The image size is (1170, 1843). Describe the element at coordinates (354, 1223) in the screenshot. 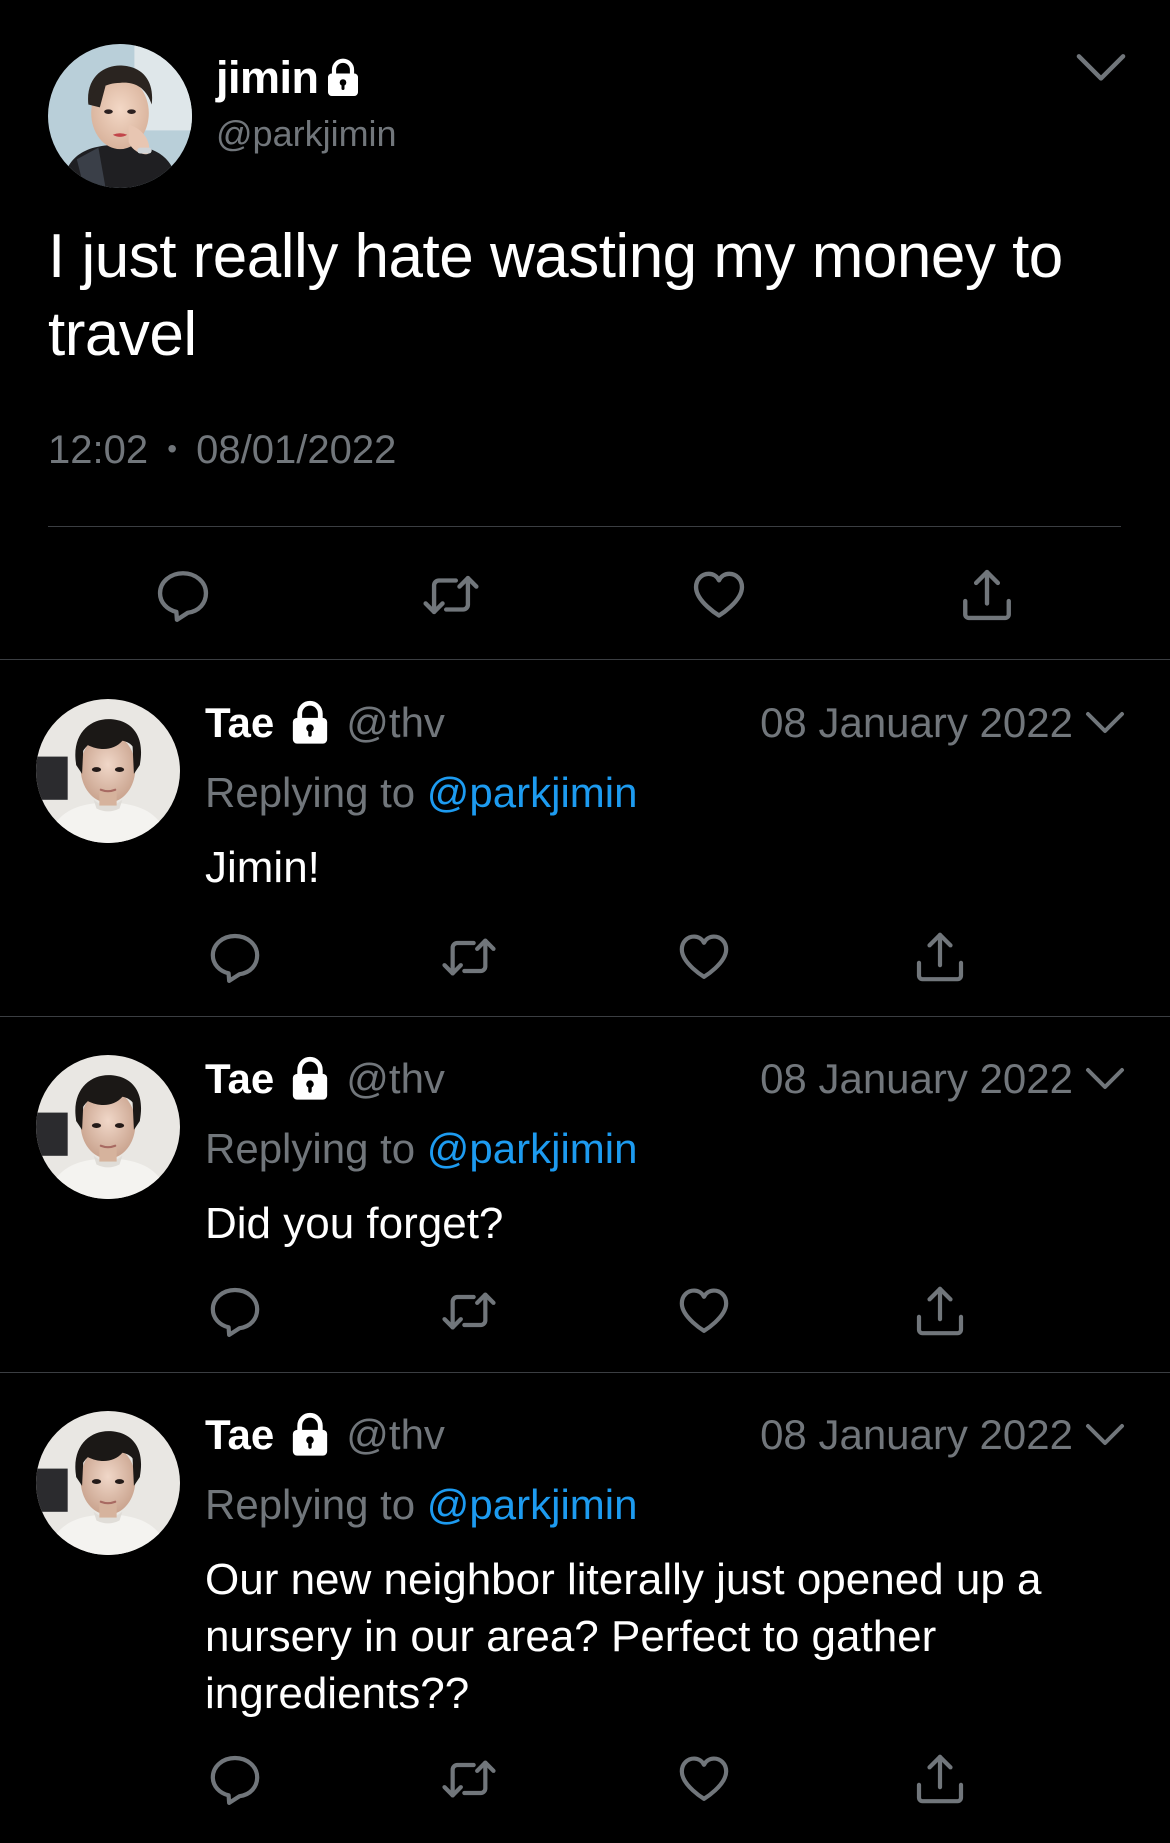

I see `tweet-text: Did you forget?` at that location.